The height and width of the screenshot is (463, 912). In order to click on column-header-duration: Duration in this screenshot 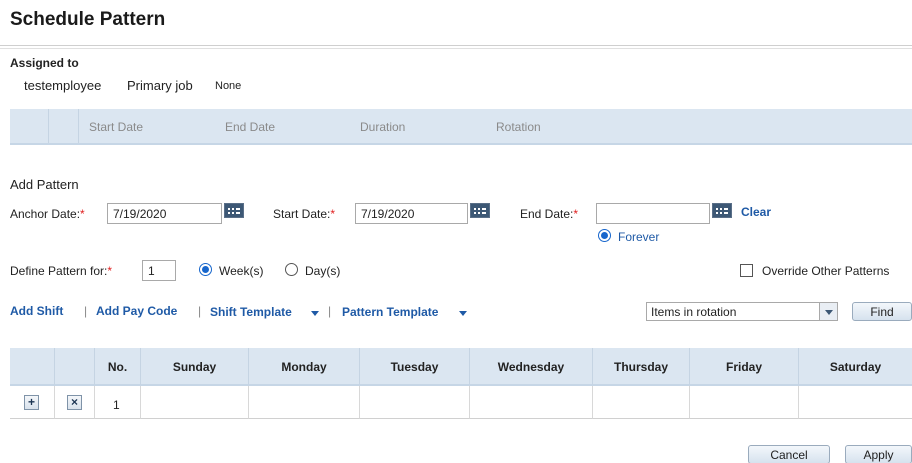, I will do `click(382, 127)`.